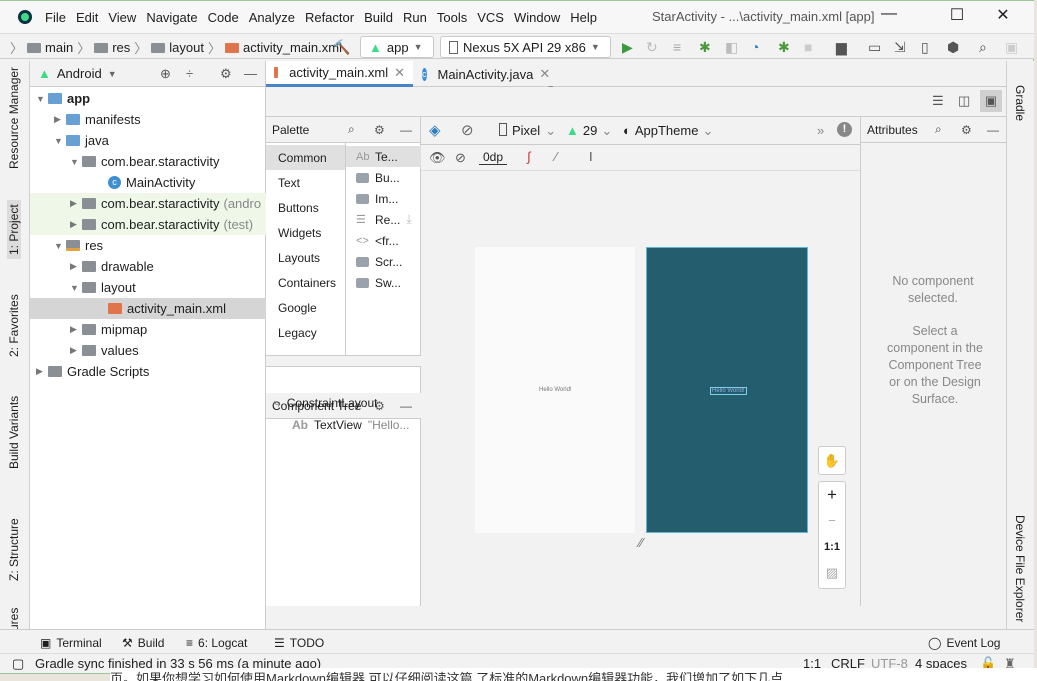  What do you see at coordinates (460, 158) in the screenshot?
I see `autoconnect-icon: ⊘` at bounding box center [460, 158].